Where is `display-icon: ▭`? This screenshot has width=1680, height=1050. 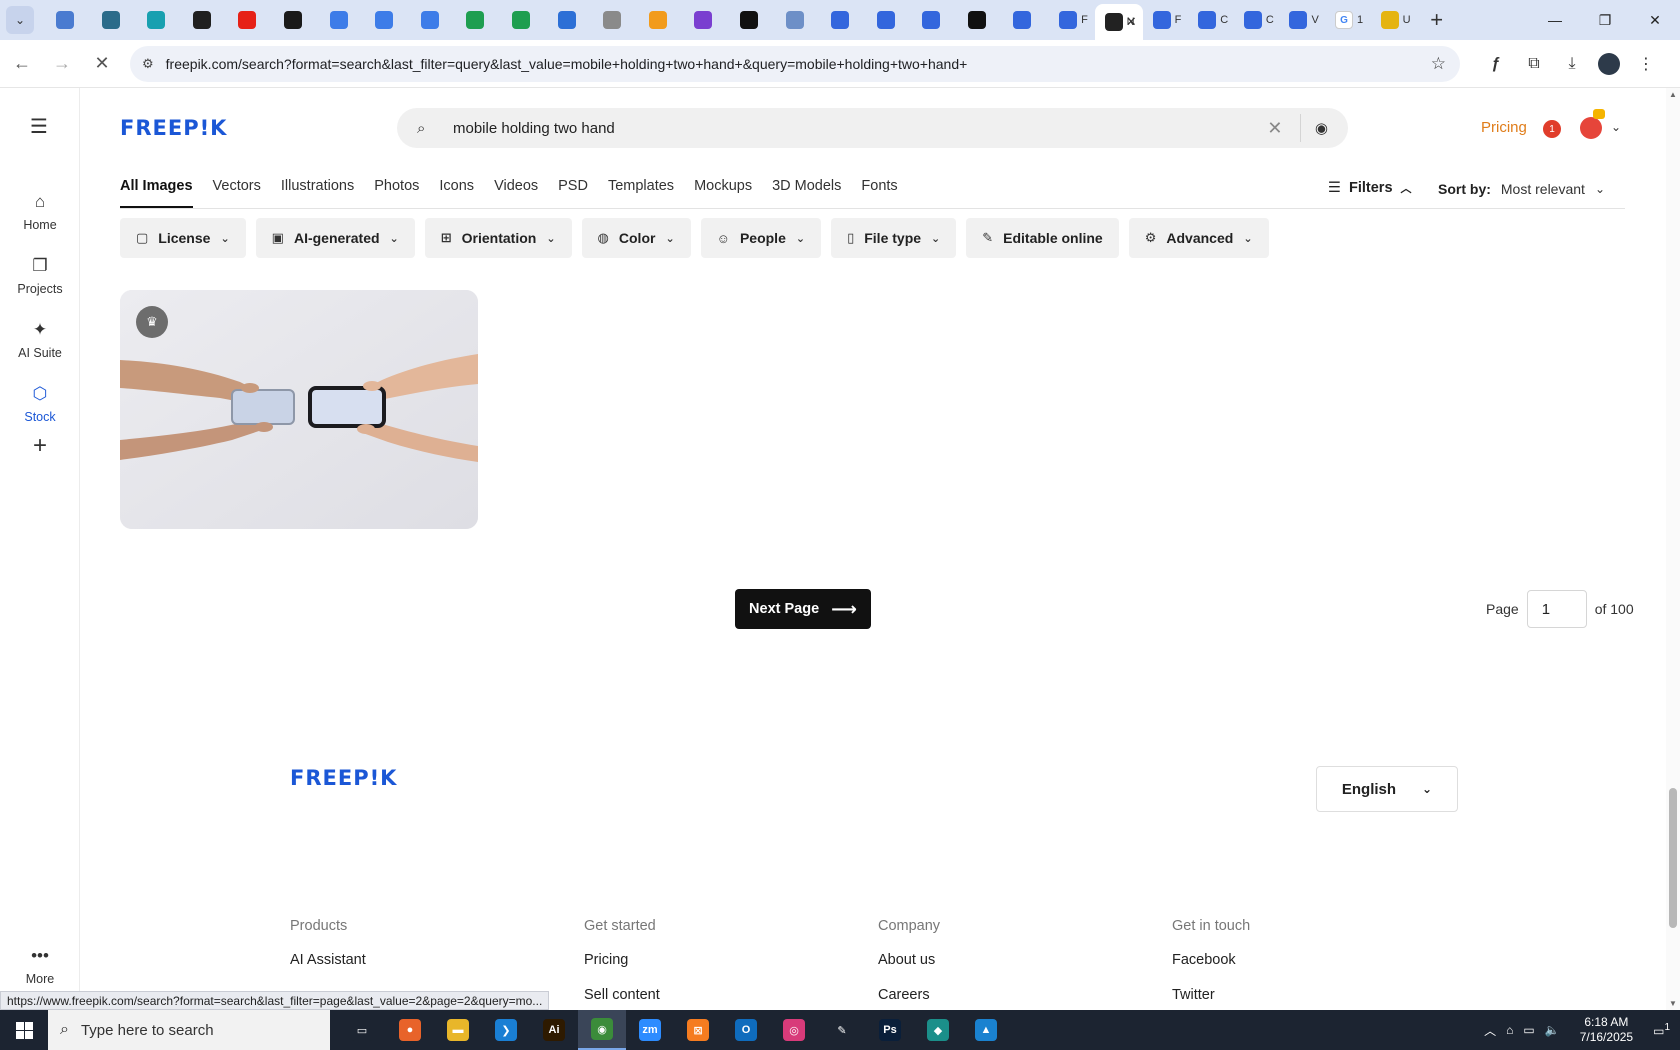 display-icon: ▭ is located at coordinates (1528, 1030).